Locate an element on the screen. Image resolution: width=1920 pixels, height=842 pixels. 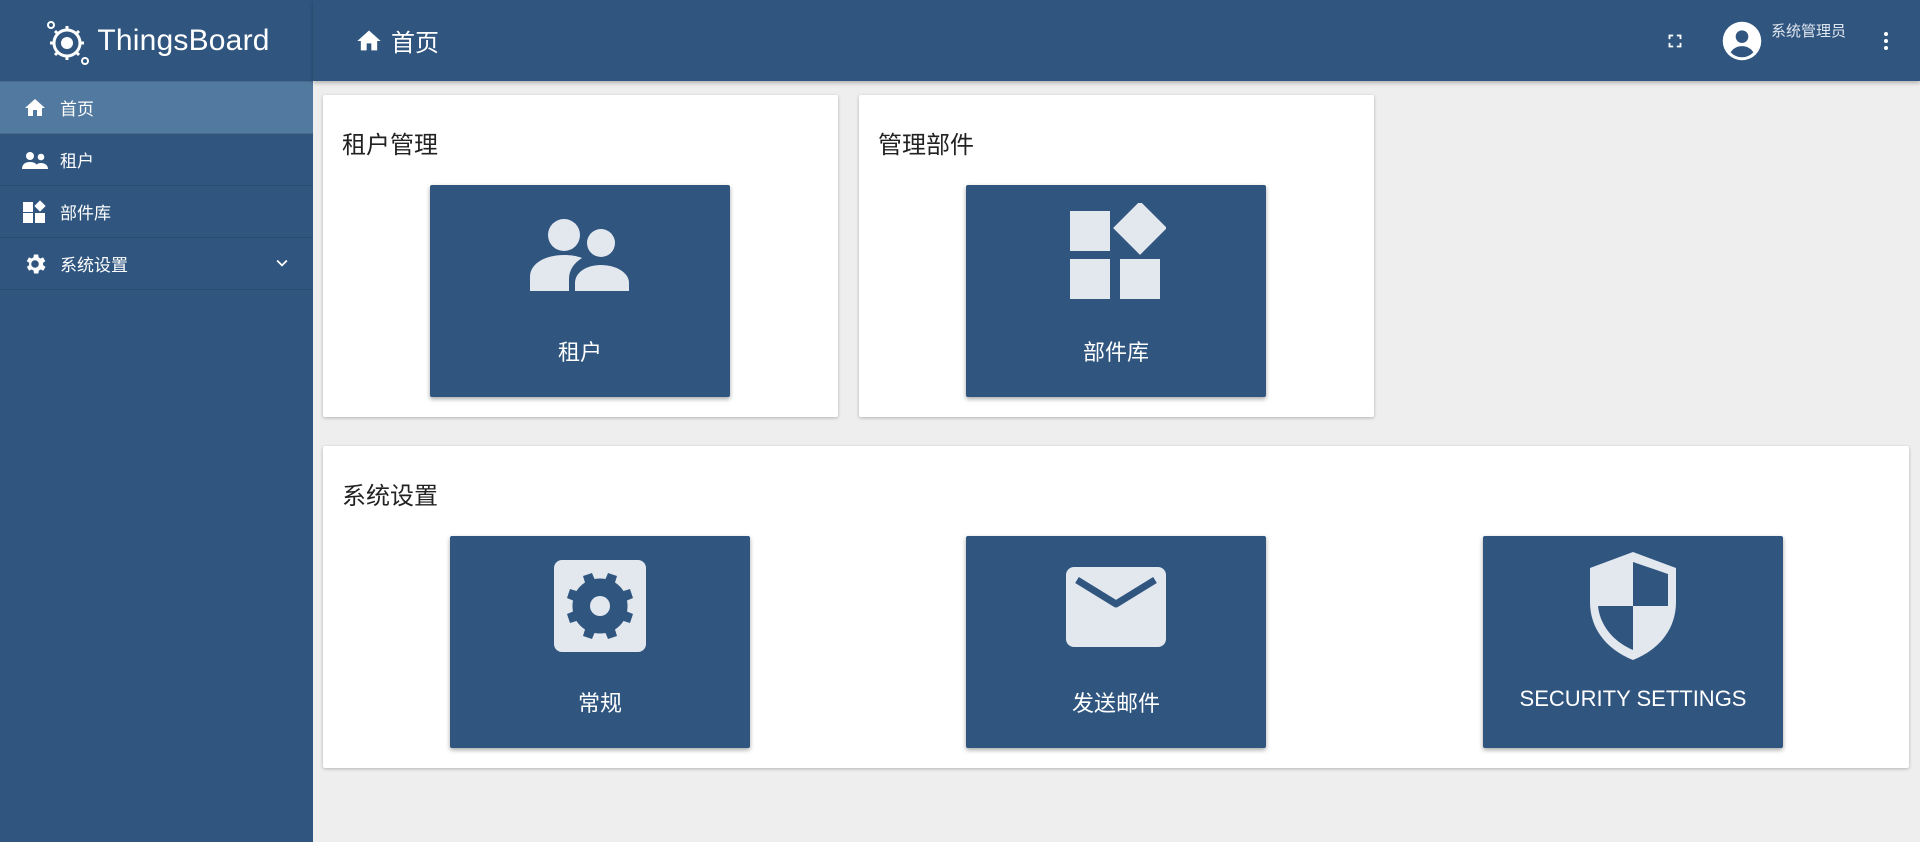
thingsboard-logo-icon is located at coordinates (68, 42).